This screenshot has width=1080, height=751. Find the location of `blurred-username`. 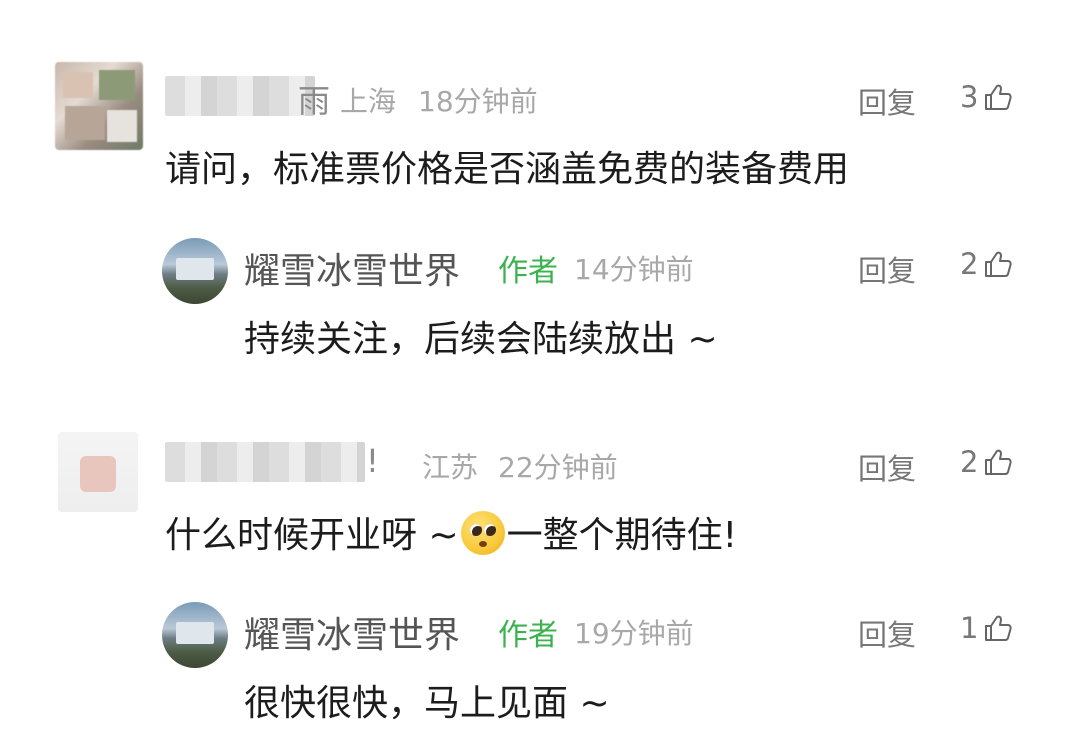

blurred-username is located at coordinates (265, 462).